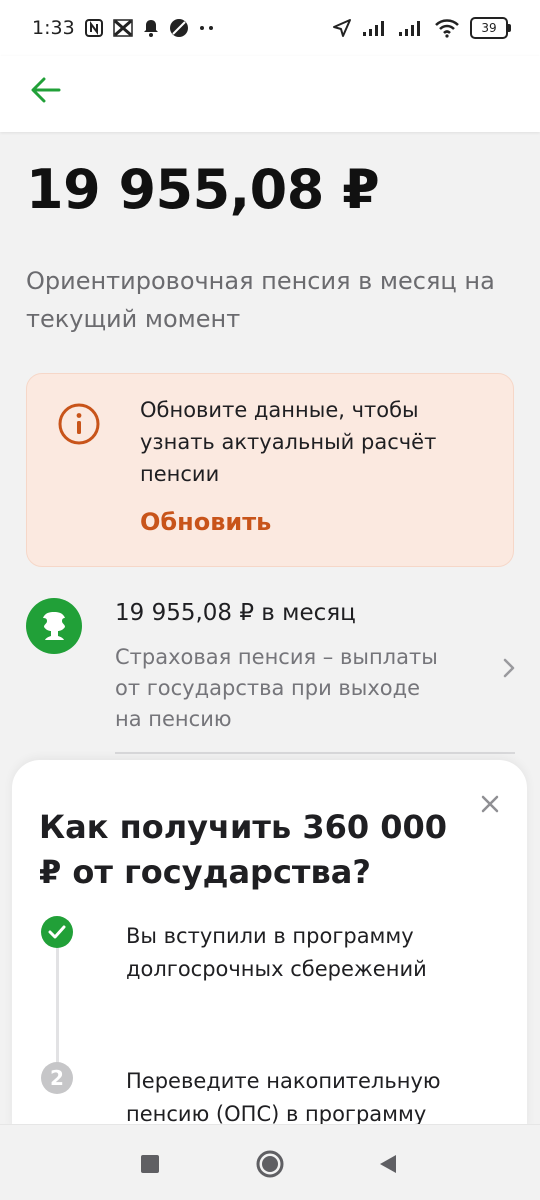 Image resolution: width=540 pixels, height=1200 pixels. I want to click on recents-square-icon, so click(150, 1164).